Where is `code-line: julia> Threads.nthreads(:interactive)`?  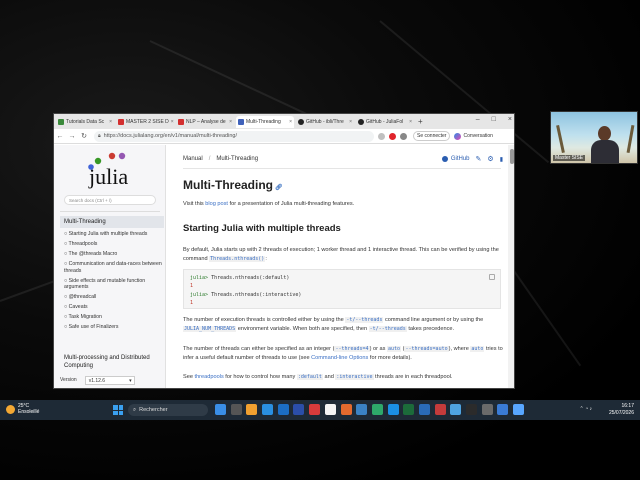 code-line: julia> Threads.nthreads(:interactive) is located at coordinates (342, 295).